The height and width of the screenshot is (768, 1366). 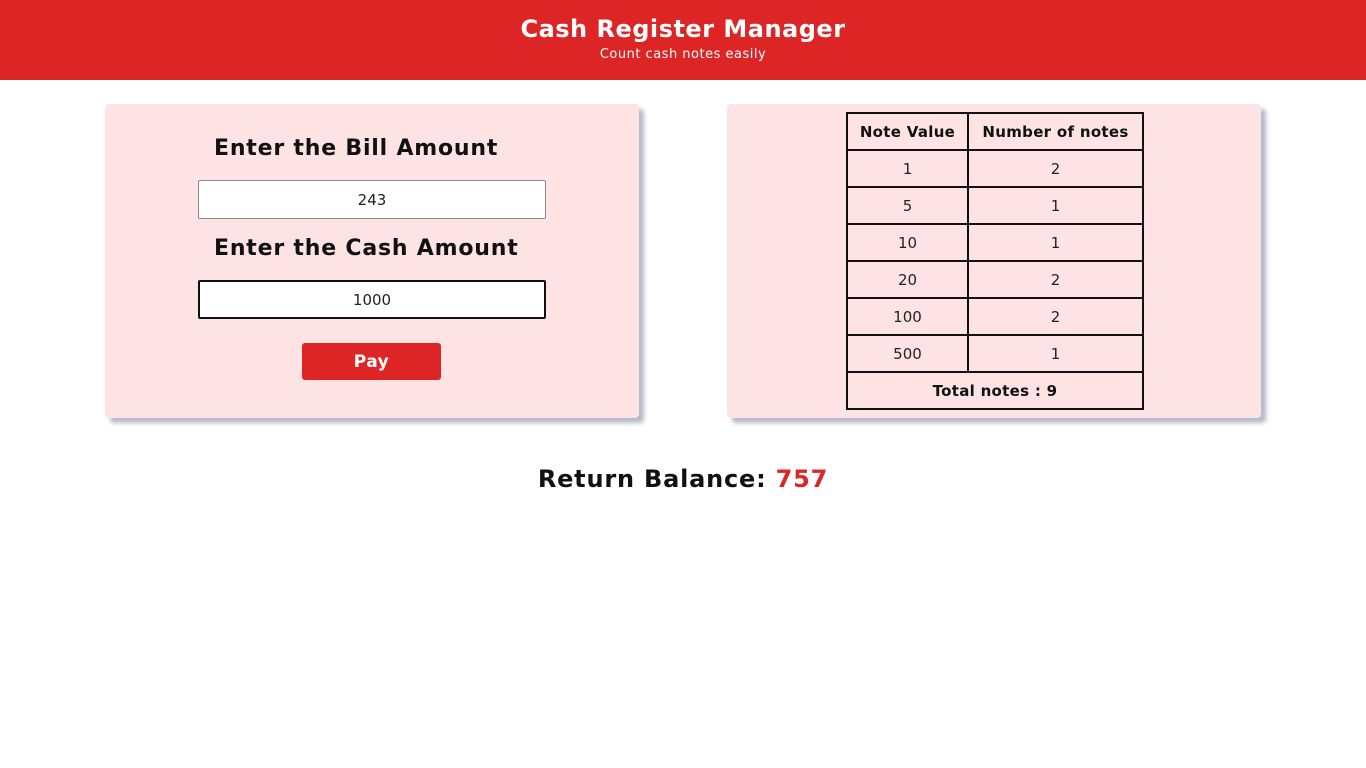 What do you see at coordinates (683, 54) in the screenshot?
I see `app-subtitle: Count cash notes easily` at bounding box center [683, 54].